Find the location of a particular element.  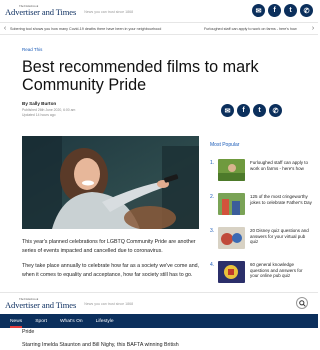

search-button is located at coordinates (302, 303).